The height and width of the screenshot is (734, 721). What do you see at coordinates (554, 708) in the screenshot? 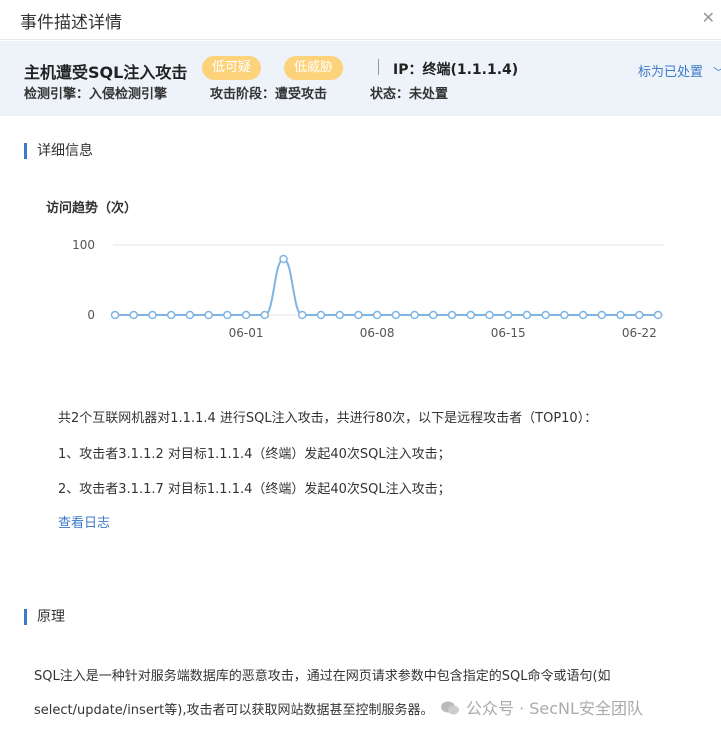
I see `watermark-text: 公众号 · SecNL安全团队` at bounding box center [554, 708].